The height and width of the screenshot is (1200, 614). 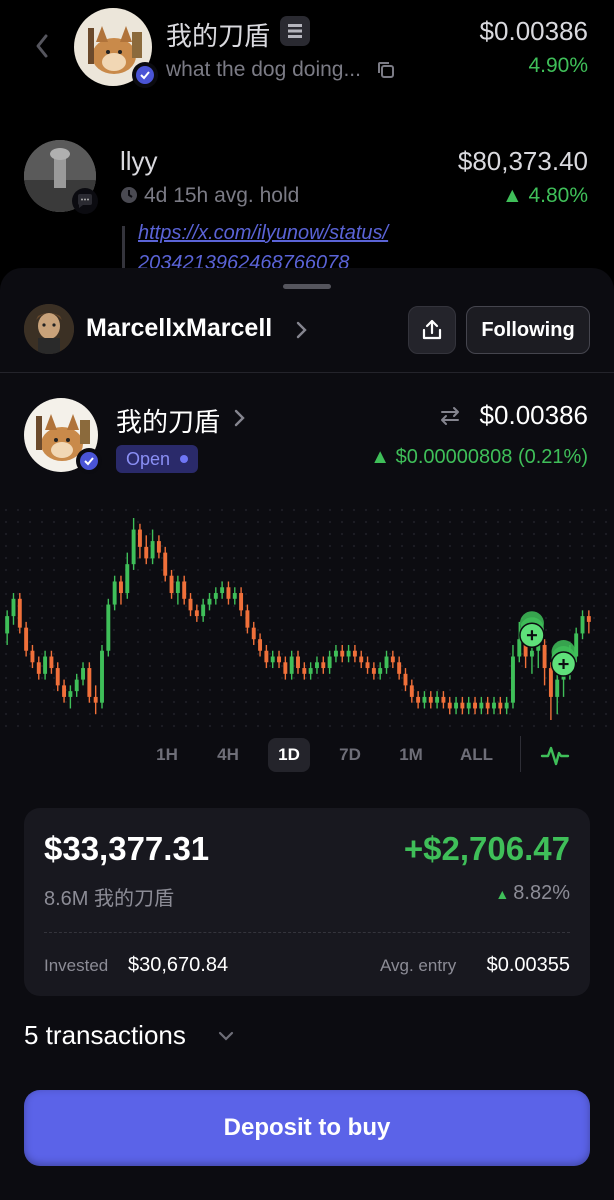 What do you see at coordinates (476, 755) in the screenshot?
I see `range-all: ALL` at bounding box center [476, 755].